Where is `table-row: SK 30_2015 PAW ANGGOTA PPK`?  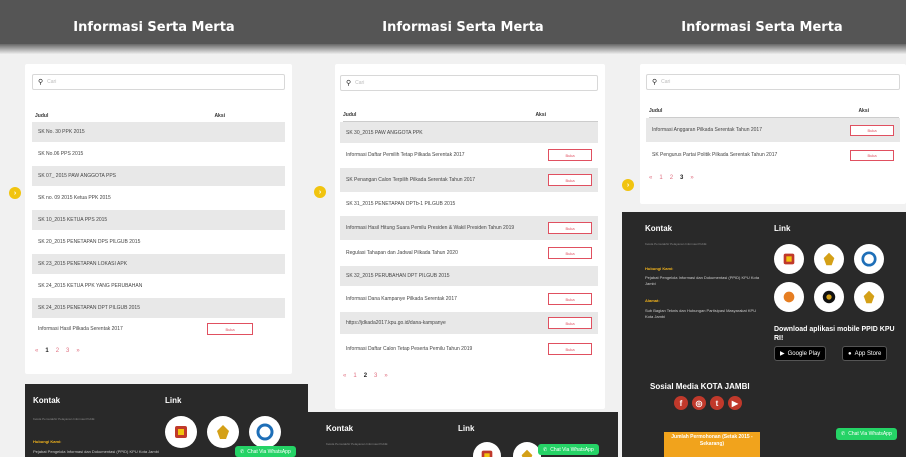 table-row: SK 30_2015 PAW ANGGOTA PPK is located at coordinates (469, 132).